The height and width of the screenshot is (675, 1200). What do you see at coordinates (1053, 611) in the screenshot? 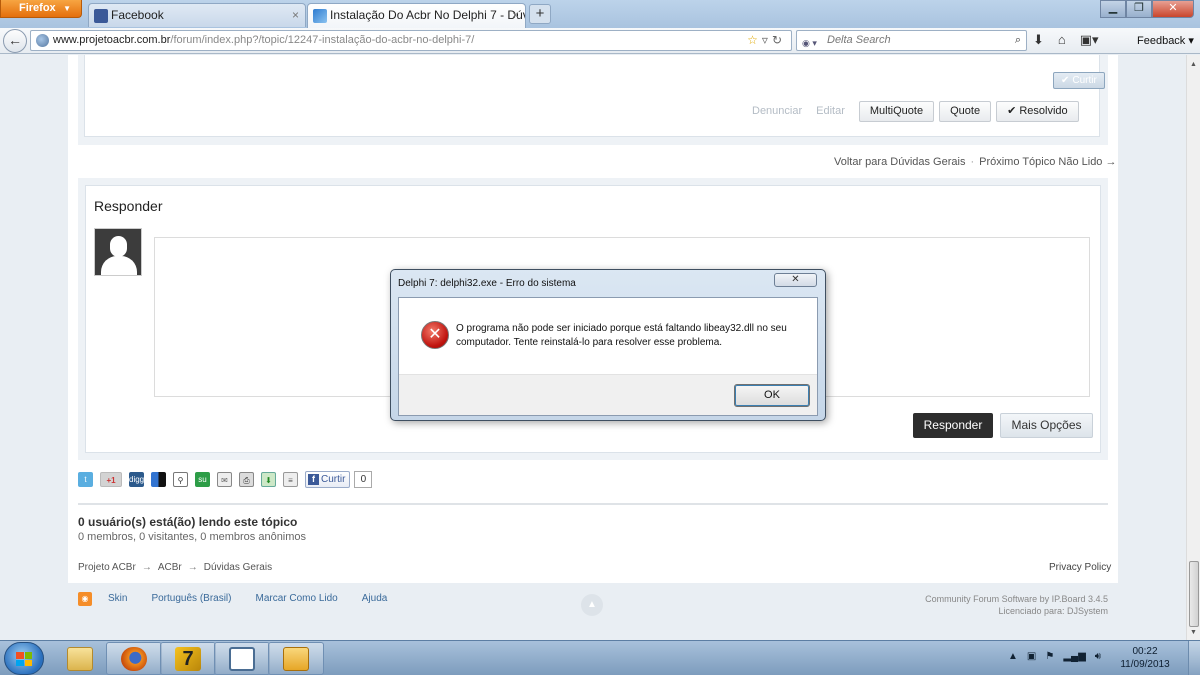
I see `license-line: Licenciado para: DJSystem` at bounding box center [1053, 611].